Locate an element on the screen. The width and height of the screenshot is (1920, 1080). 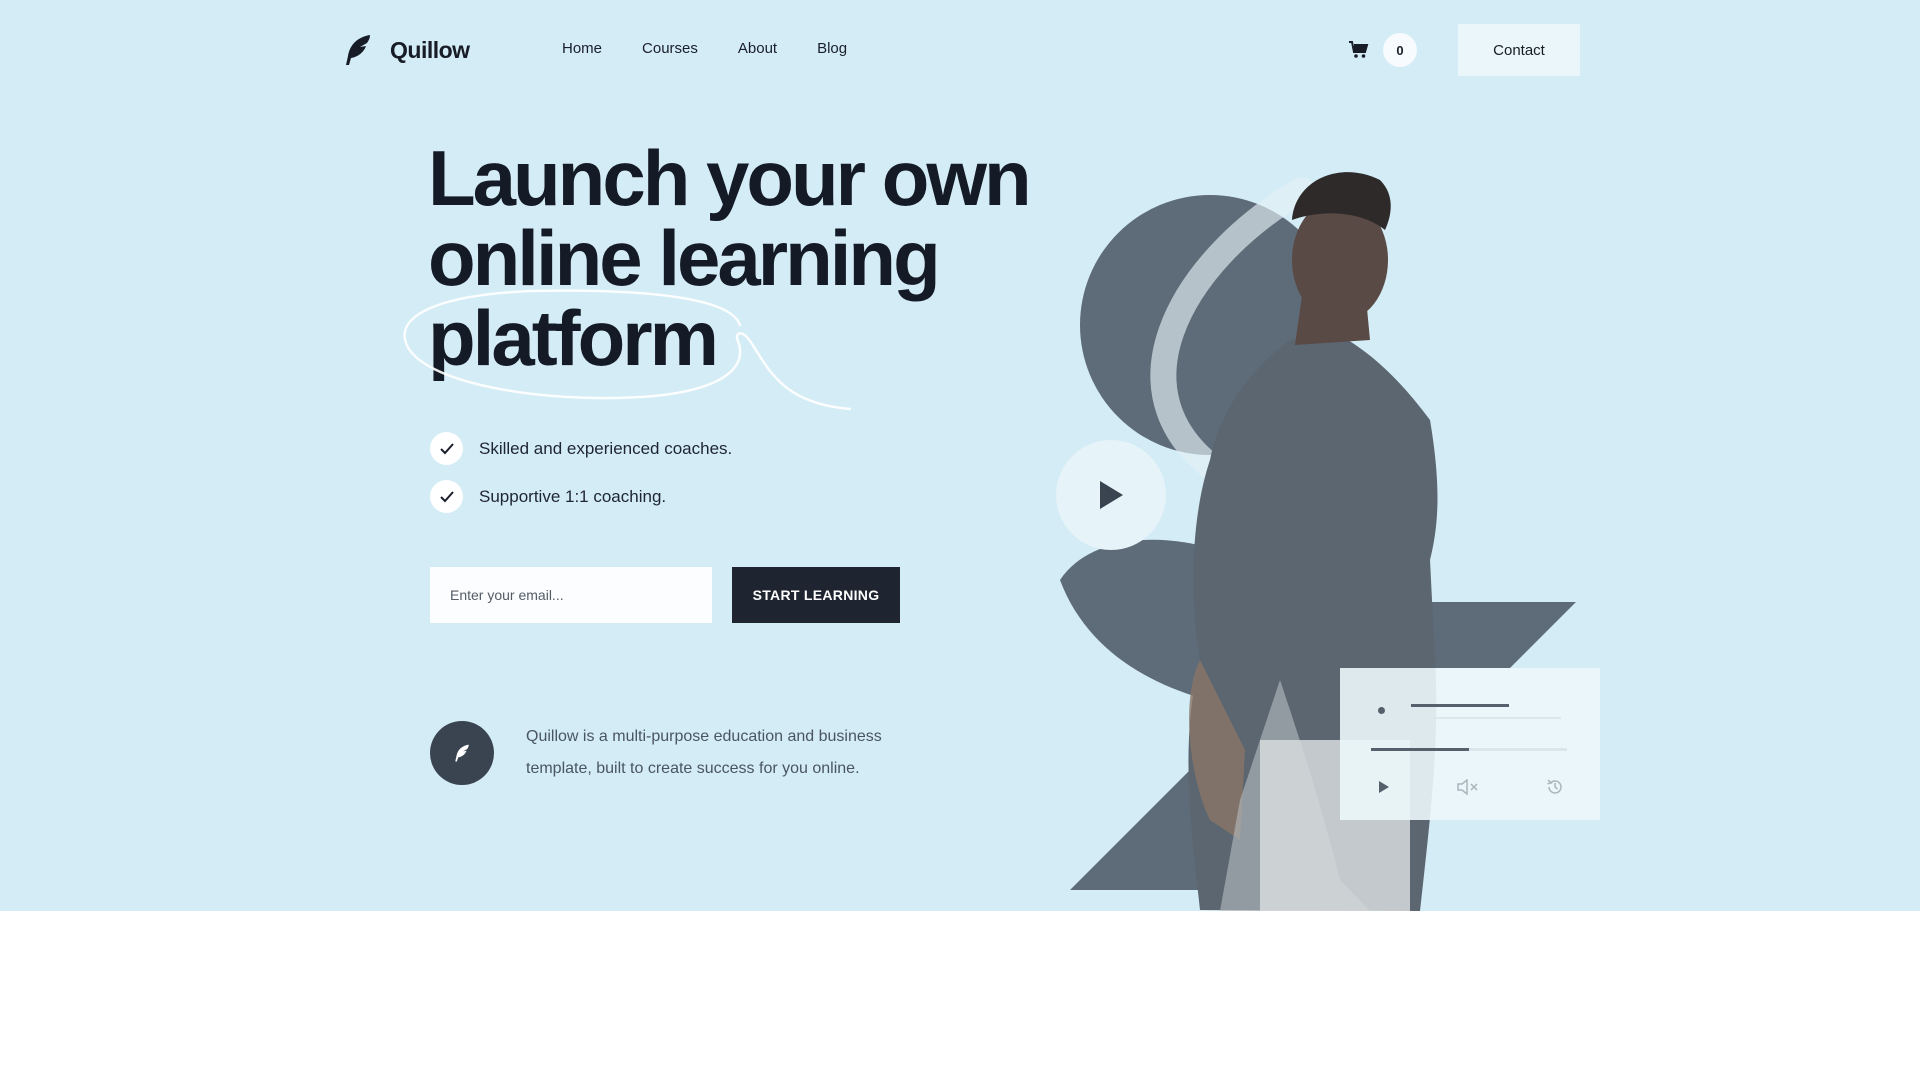
headline-line-3: platform is located at coordinates (573, 338).